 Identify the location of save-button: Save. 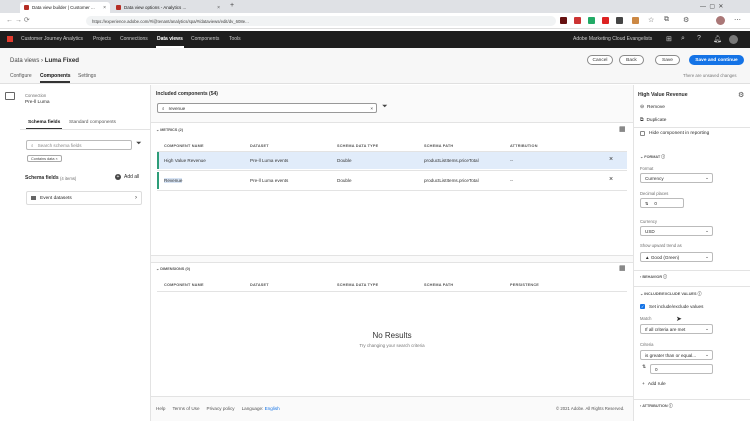
(667, 60).